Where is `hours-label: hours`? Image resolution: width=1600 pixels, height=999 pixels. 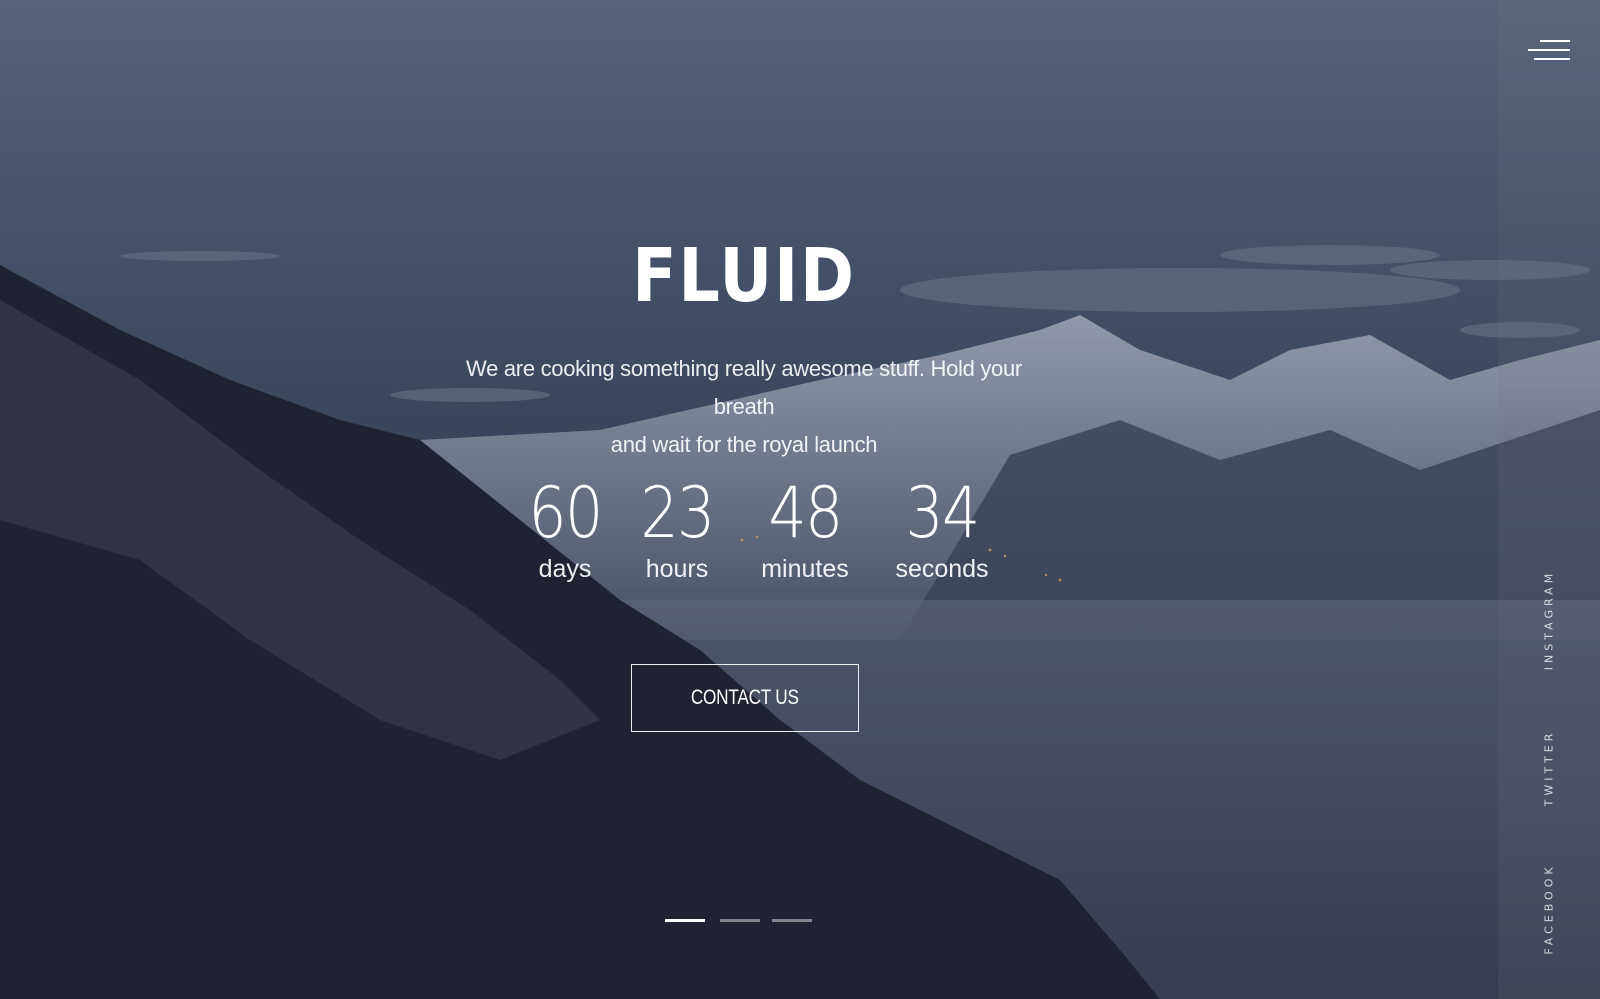
hours-label: hours is located at coordinates (677, 569).